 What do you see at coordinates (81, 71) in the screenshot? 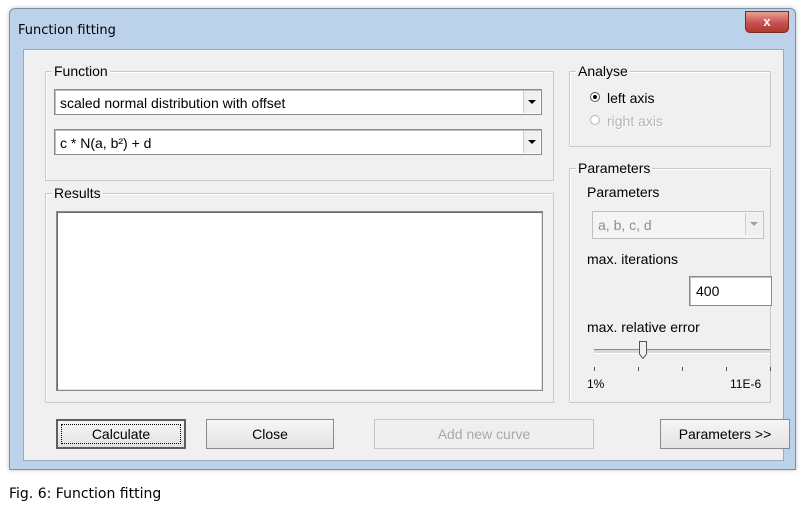
I see `function-group-legend: Function` at bounding box center [81, 71].